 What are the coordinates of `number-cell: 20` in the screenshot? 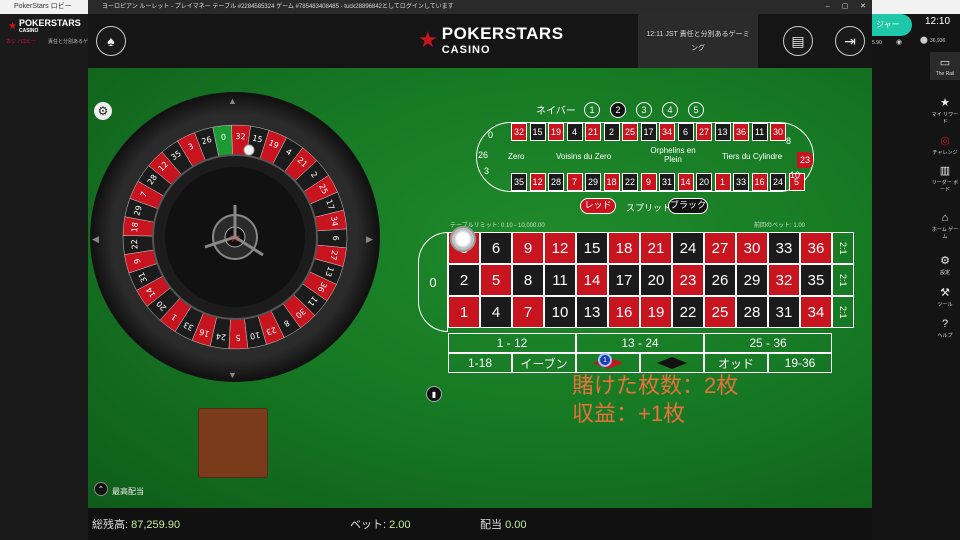 It's located at (656, 280).